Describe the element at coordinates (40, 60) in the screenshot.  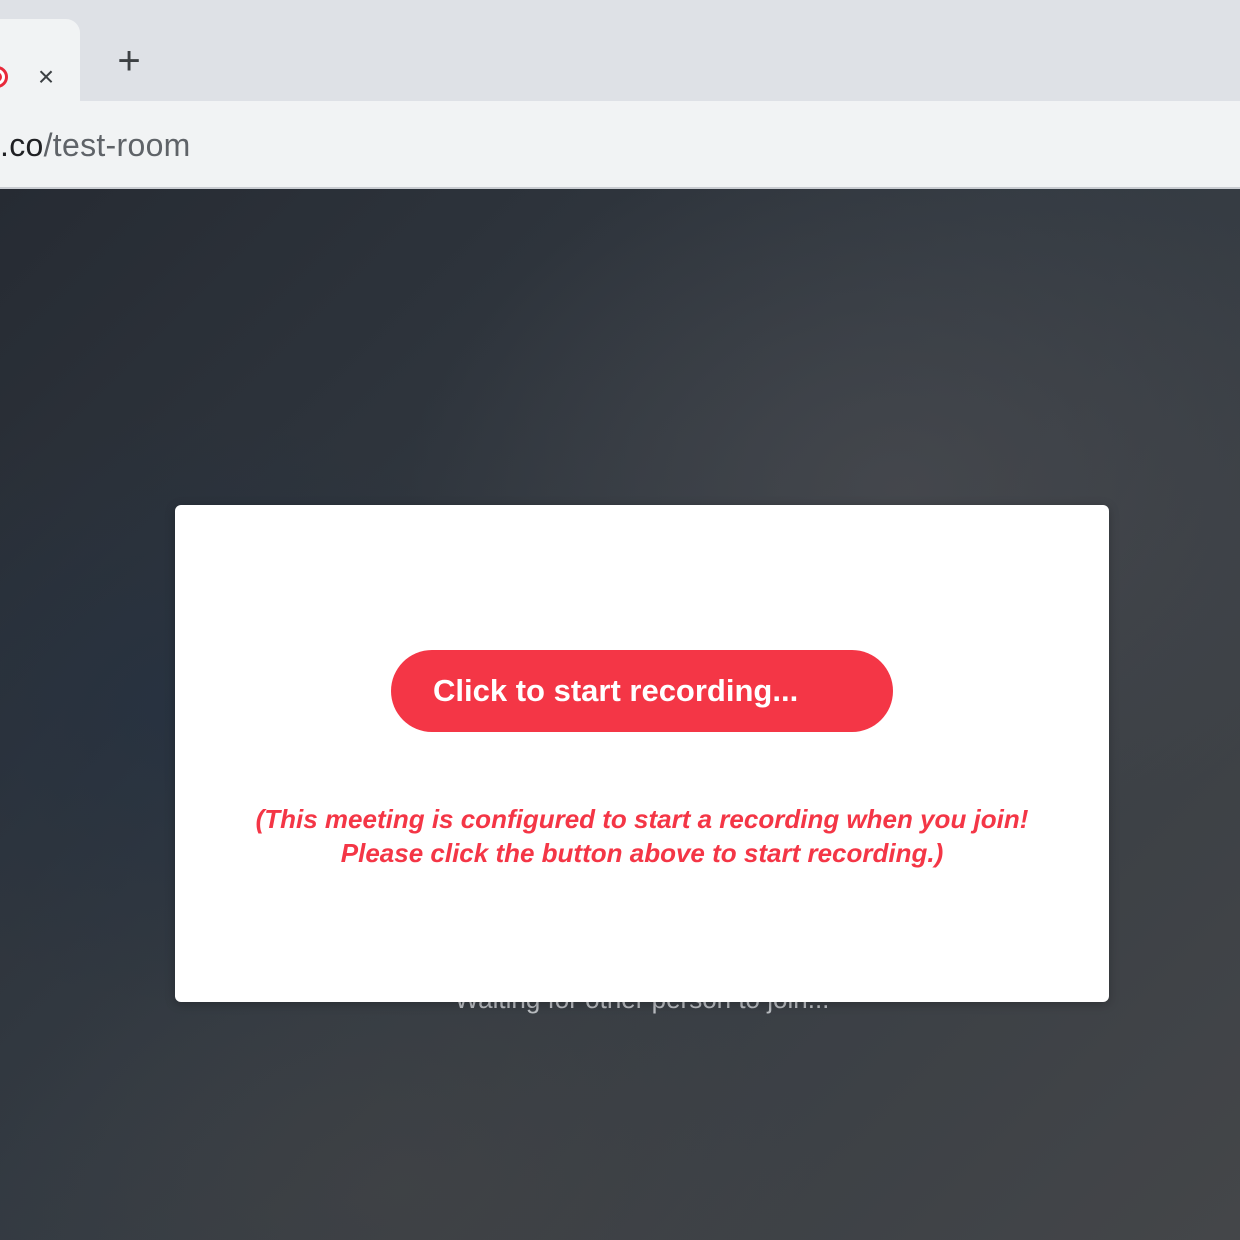
I see `browser-tab: ×` at that location.